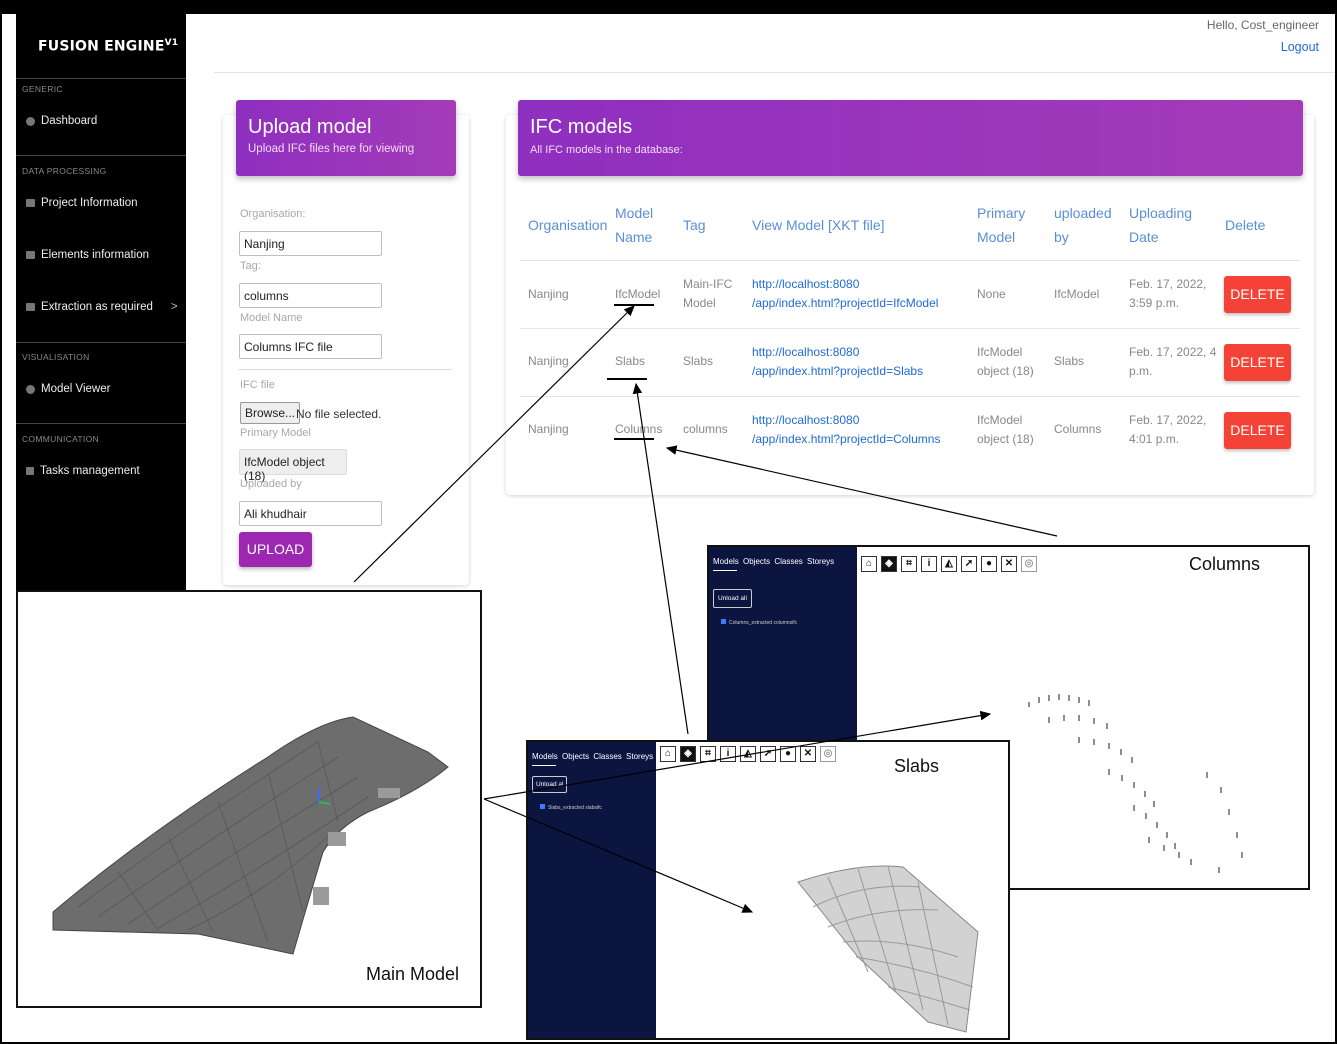 This screenshot has height=1044, width=1337. What do you see at coordinates (310, 295) in the screenshot?
I see `tag-field: columns` at bounding box center [310, 295].